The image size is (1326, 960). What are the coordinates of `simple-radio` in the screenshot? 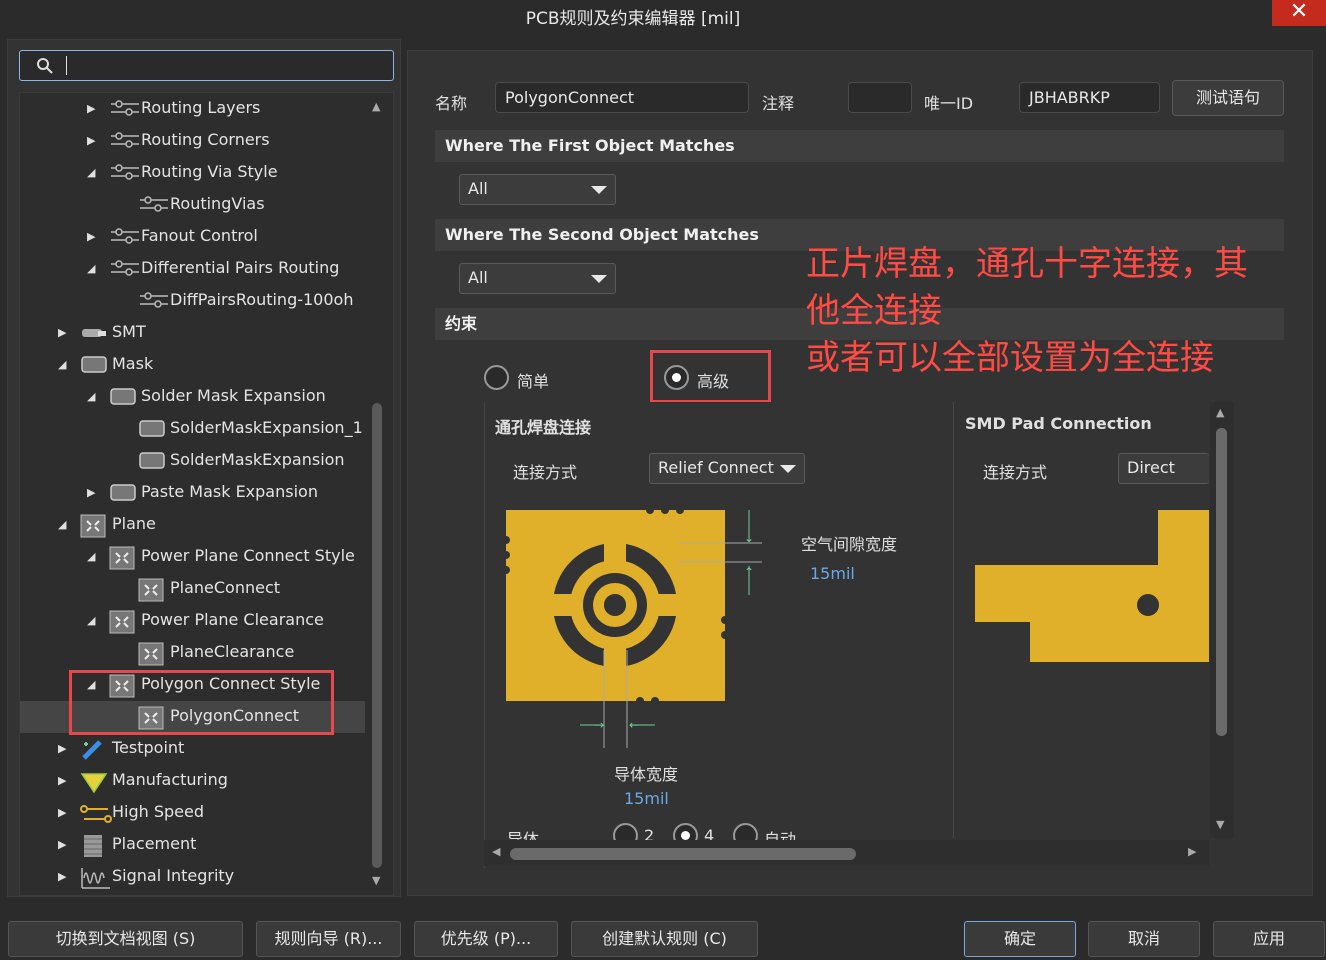 It's located at (496, 377).